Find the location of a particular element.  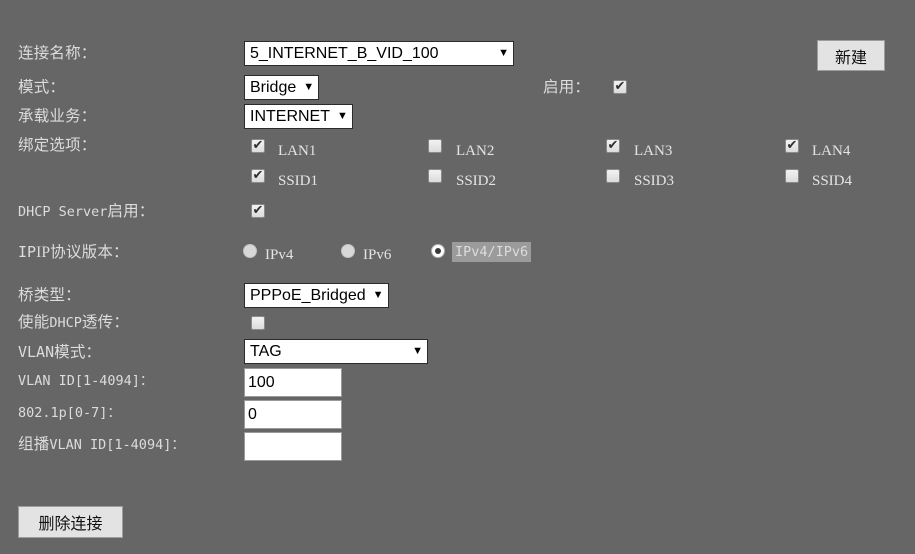

dhcp-server-label: DHCP Server启用： is located at coordinates (86, 212).